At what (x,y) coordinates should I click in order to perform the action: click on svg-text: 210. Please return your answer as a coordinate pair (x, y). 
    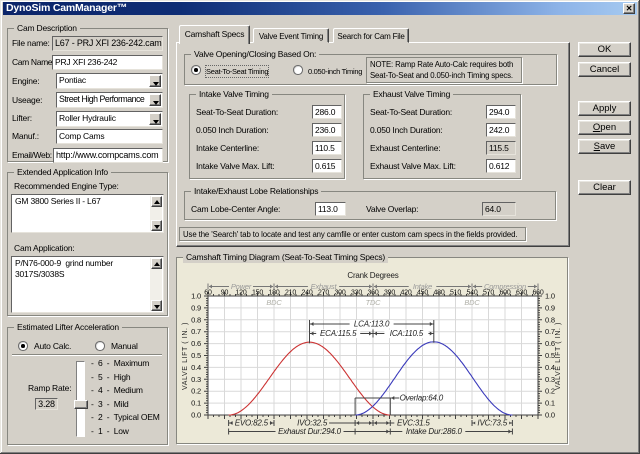
    Looking at the image, I should click on (290, 293).